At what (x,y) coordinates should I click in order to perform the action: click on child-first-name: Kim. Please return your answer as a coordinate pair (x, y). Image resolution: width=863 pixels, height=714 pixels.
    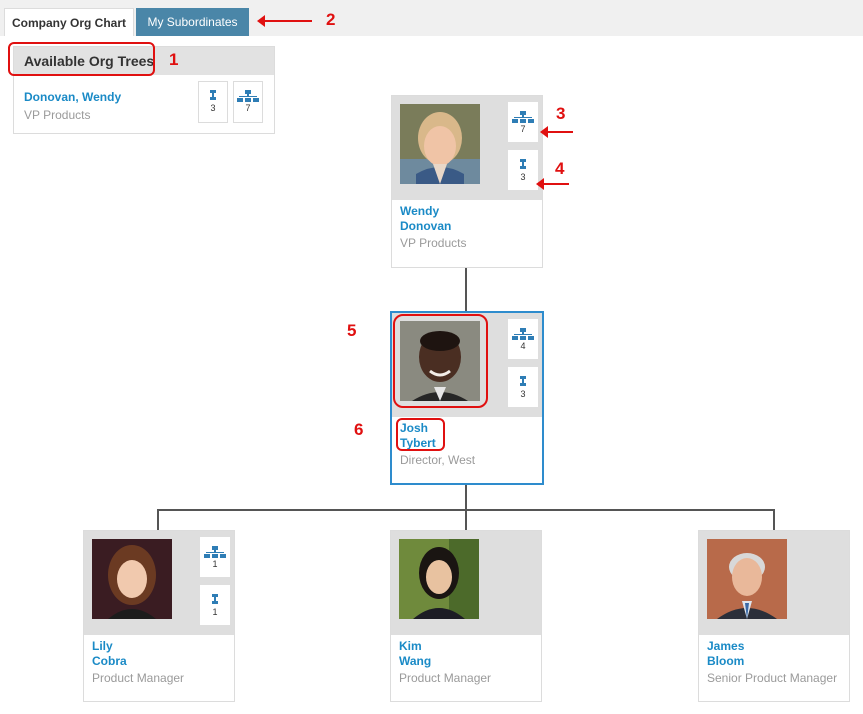
    Looking at the image, I should click on (410, 646).